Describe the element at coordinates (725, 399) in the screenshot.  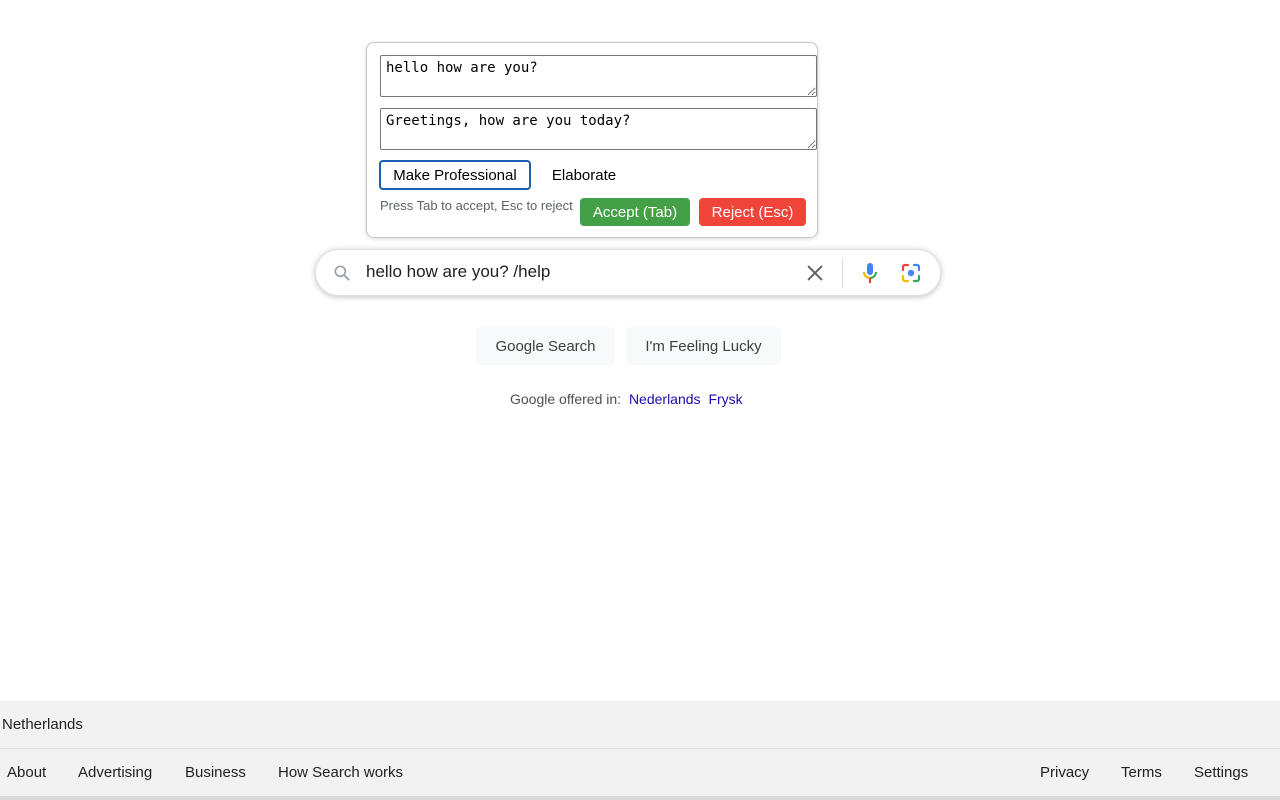
I see `language-link-frysk: Frysk` at that location.